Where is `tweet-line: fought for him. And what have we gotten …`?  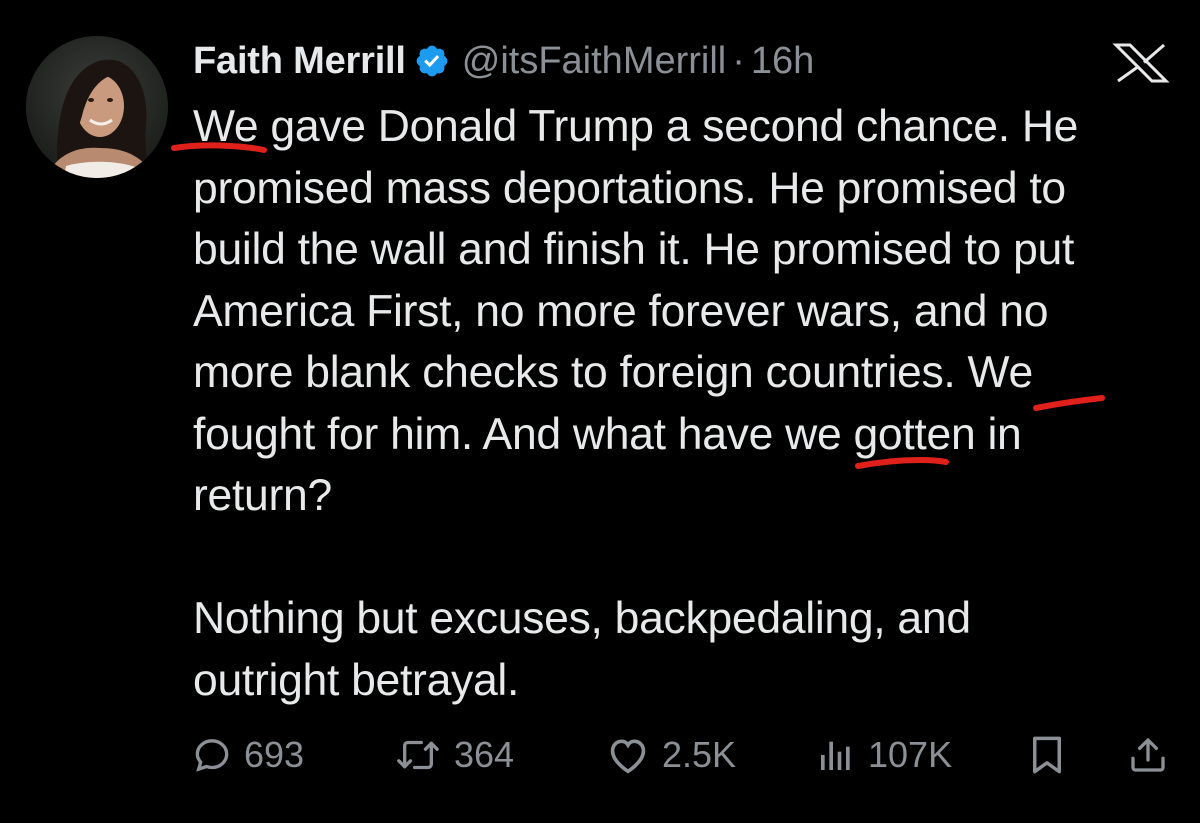 tweet-line: fought for him. And what have we gotten … is located at coordinates (607, 434).